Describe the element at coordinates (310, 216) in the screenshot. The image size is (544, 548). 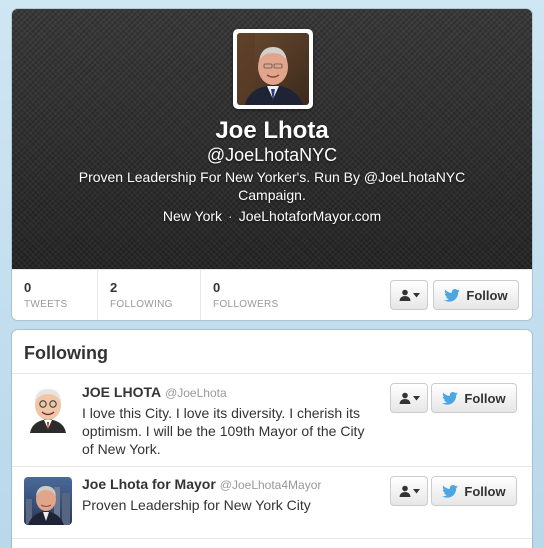
I see `profile-url-link: JoeLhotaforMayor.com` at that location.